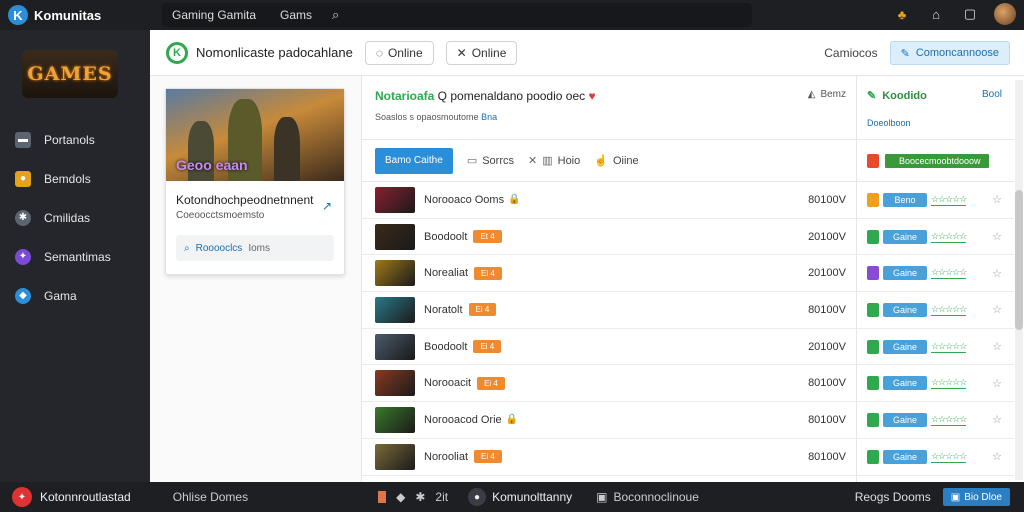 This screenshot has width=1024, height=512. What do you see at coordinates (609, 200) in the screenshot?
I see `table-row: Norooaco Ooms 🔒 80100V` at bounding box center [609, 200].